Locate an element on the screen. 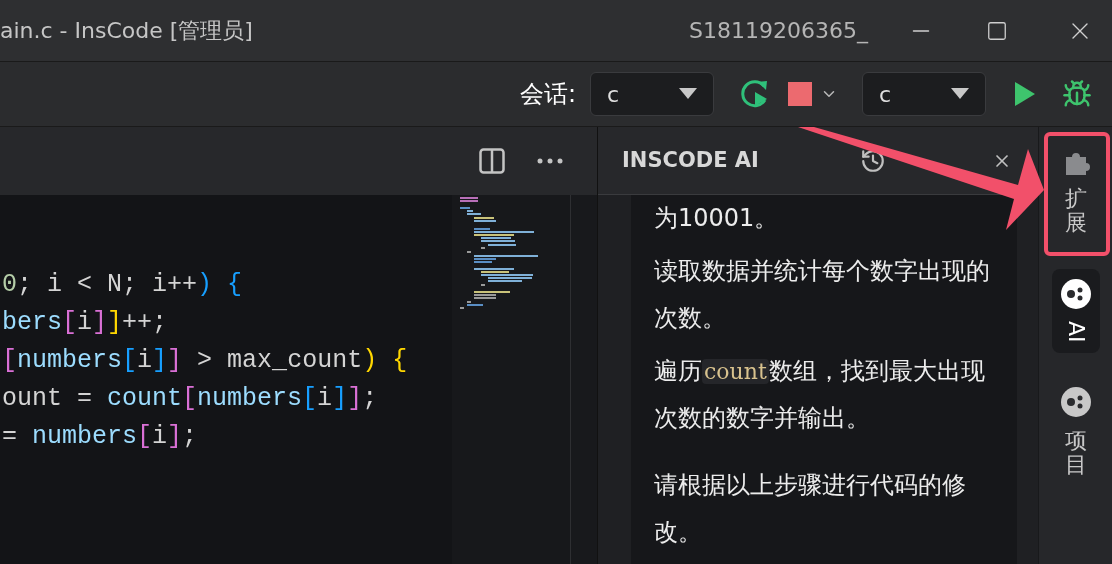 The height and width of the screenshot is (564, 1112). activity-item: 项目 is located at coordinates (1075, 432).